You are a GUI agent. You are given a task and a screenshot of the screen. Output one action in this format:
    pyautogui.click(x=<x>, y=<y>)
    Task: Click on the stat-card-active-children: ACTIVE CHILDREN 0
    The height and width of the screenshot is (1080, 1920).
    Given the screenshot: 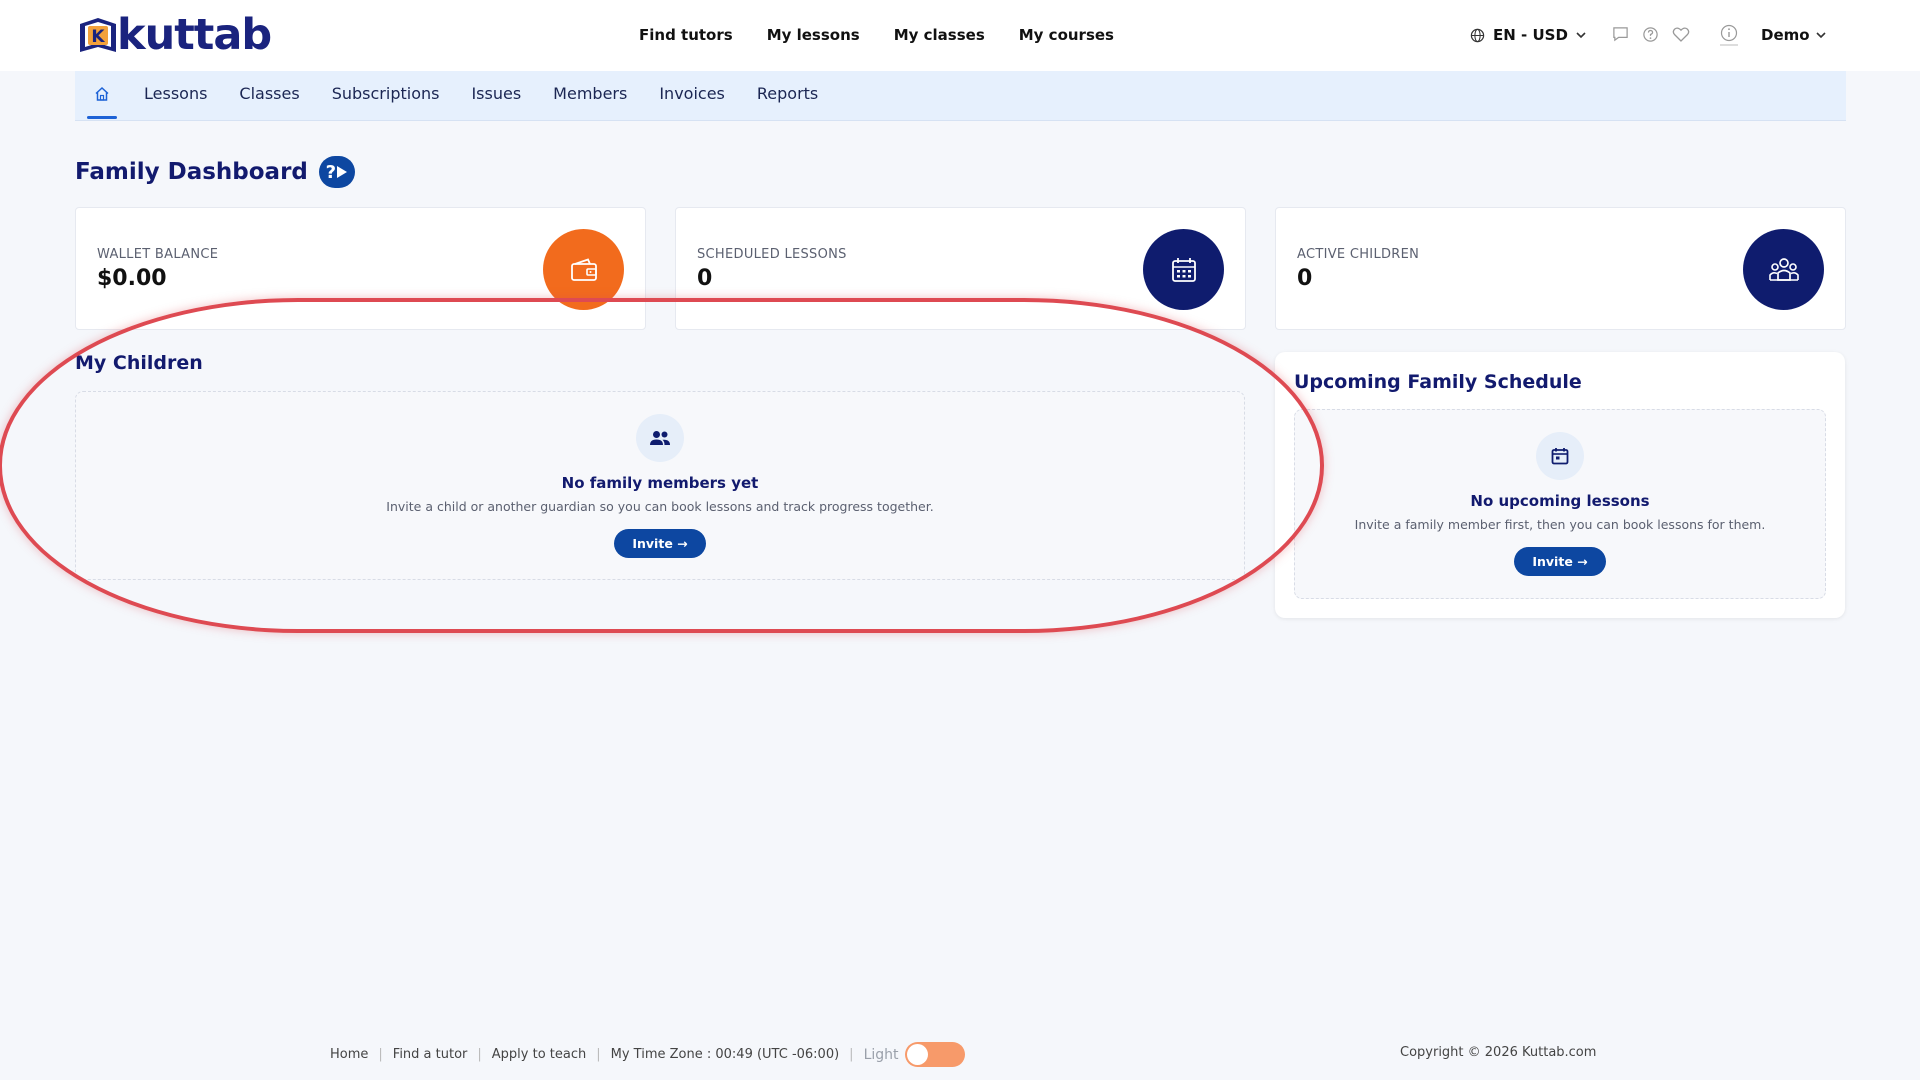 What is the action you would take?
    pyautogui.click(x=1560, y=268)
    